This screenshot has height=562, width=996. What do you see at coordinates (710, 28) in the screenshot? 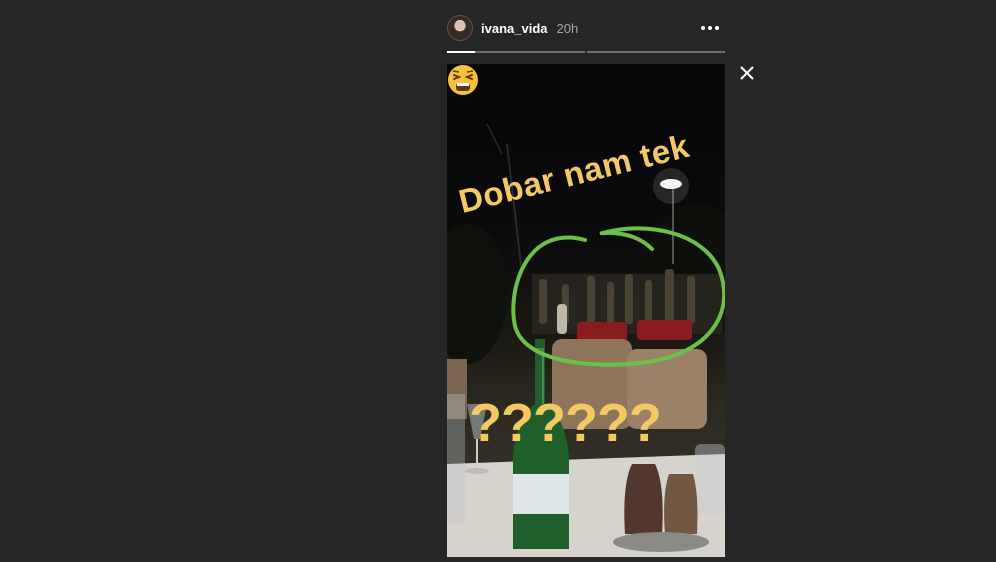
I see `more-options-icon` at bounding box center [710, 28].